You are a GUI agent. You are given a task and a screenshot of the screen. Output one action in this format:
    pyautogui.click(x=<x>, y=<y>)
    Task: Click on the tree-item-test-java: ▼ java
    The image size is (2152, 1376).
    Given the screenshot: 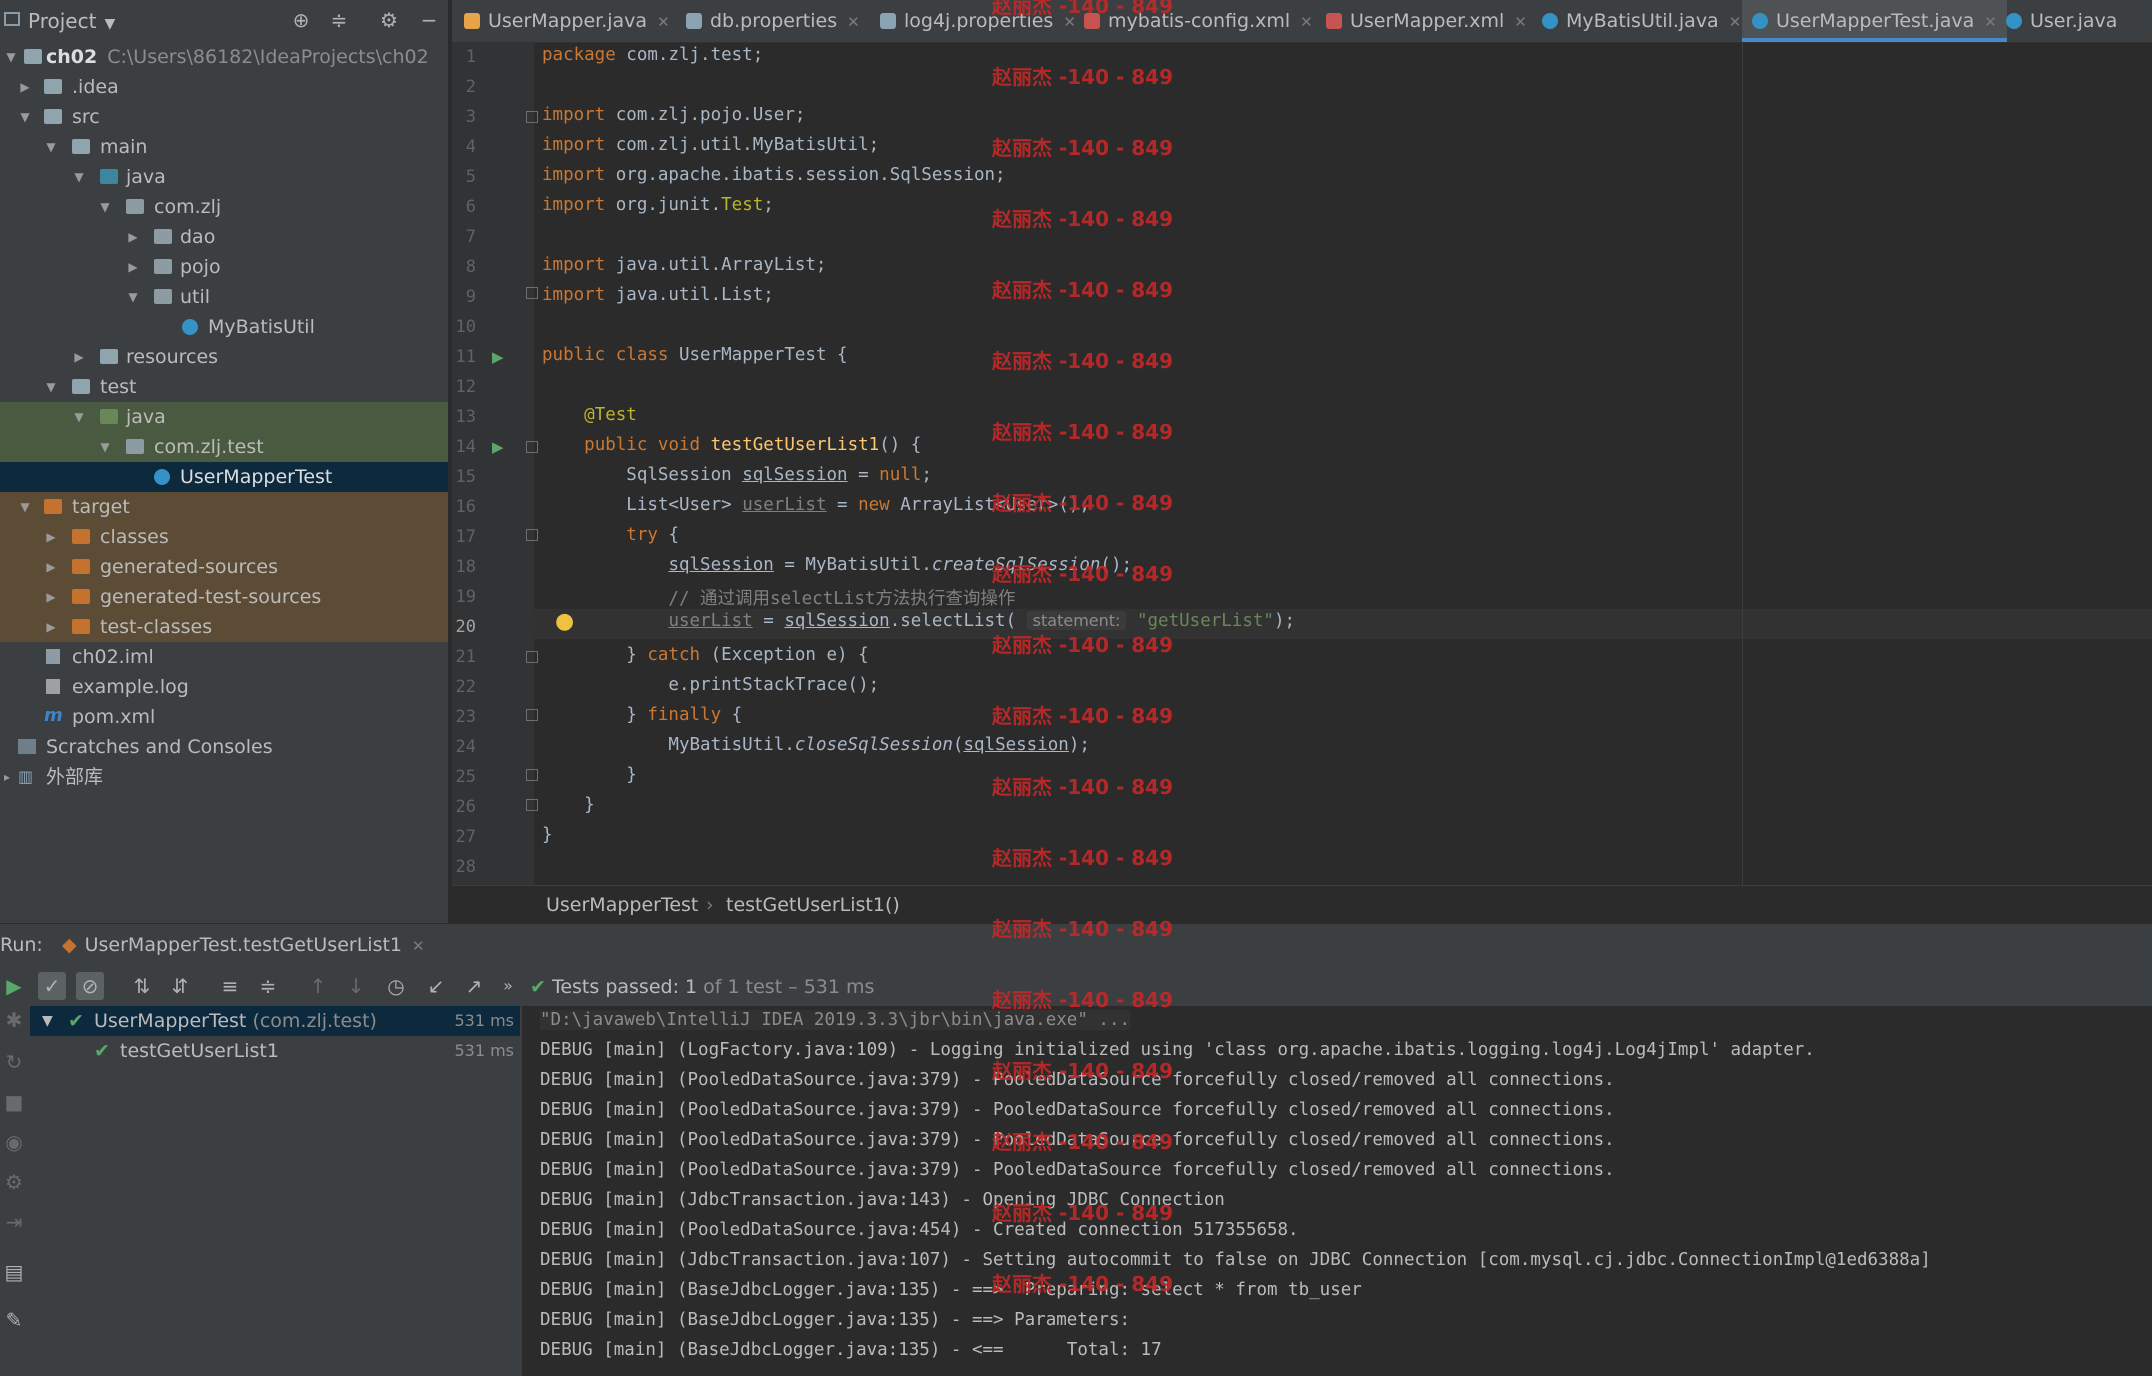 What is the action you would take?
    pyautogui.click(x=224, y=417)
    